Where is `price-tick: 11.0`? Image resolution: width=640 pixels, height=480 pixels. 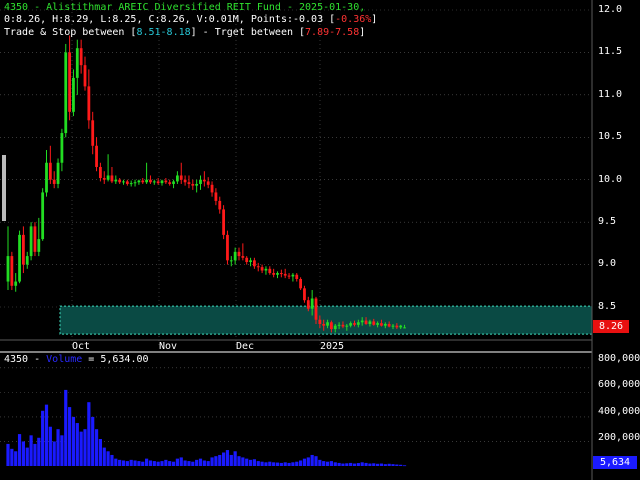
price-tick: 11.0 is located at coordinates (610, 94).